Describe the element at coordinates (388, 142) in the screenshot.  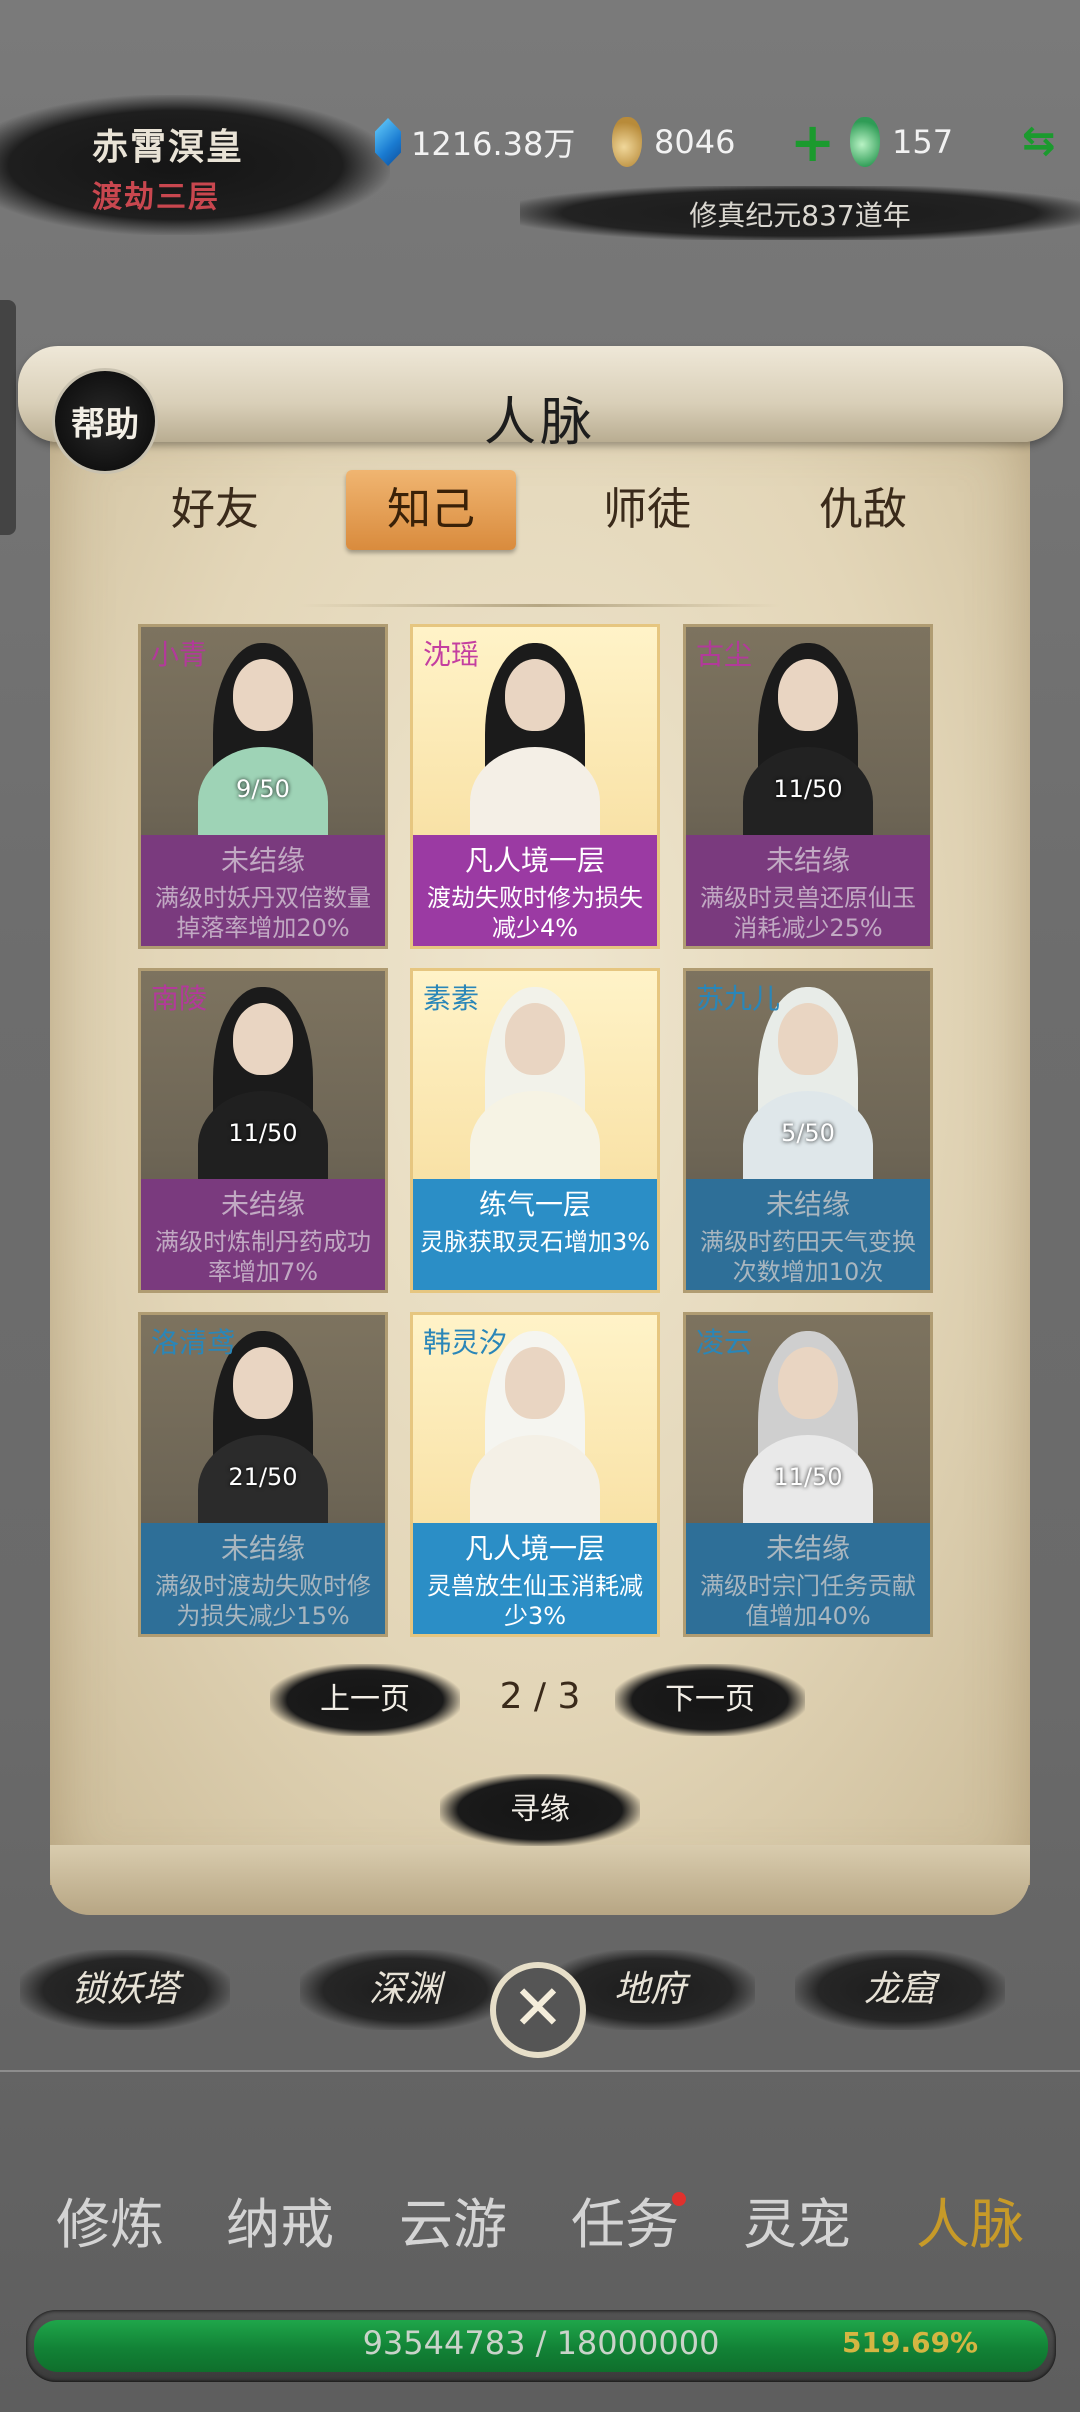
I see `spirit-stone-icon` at that location.